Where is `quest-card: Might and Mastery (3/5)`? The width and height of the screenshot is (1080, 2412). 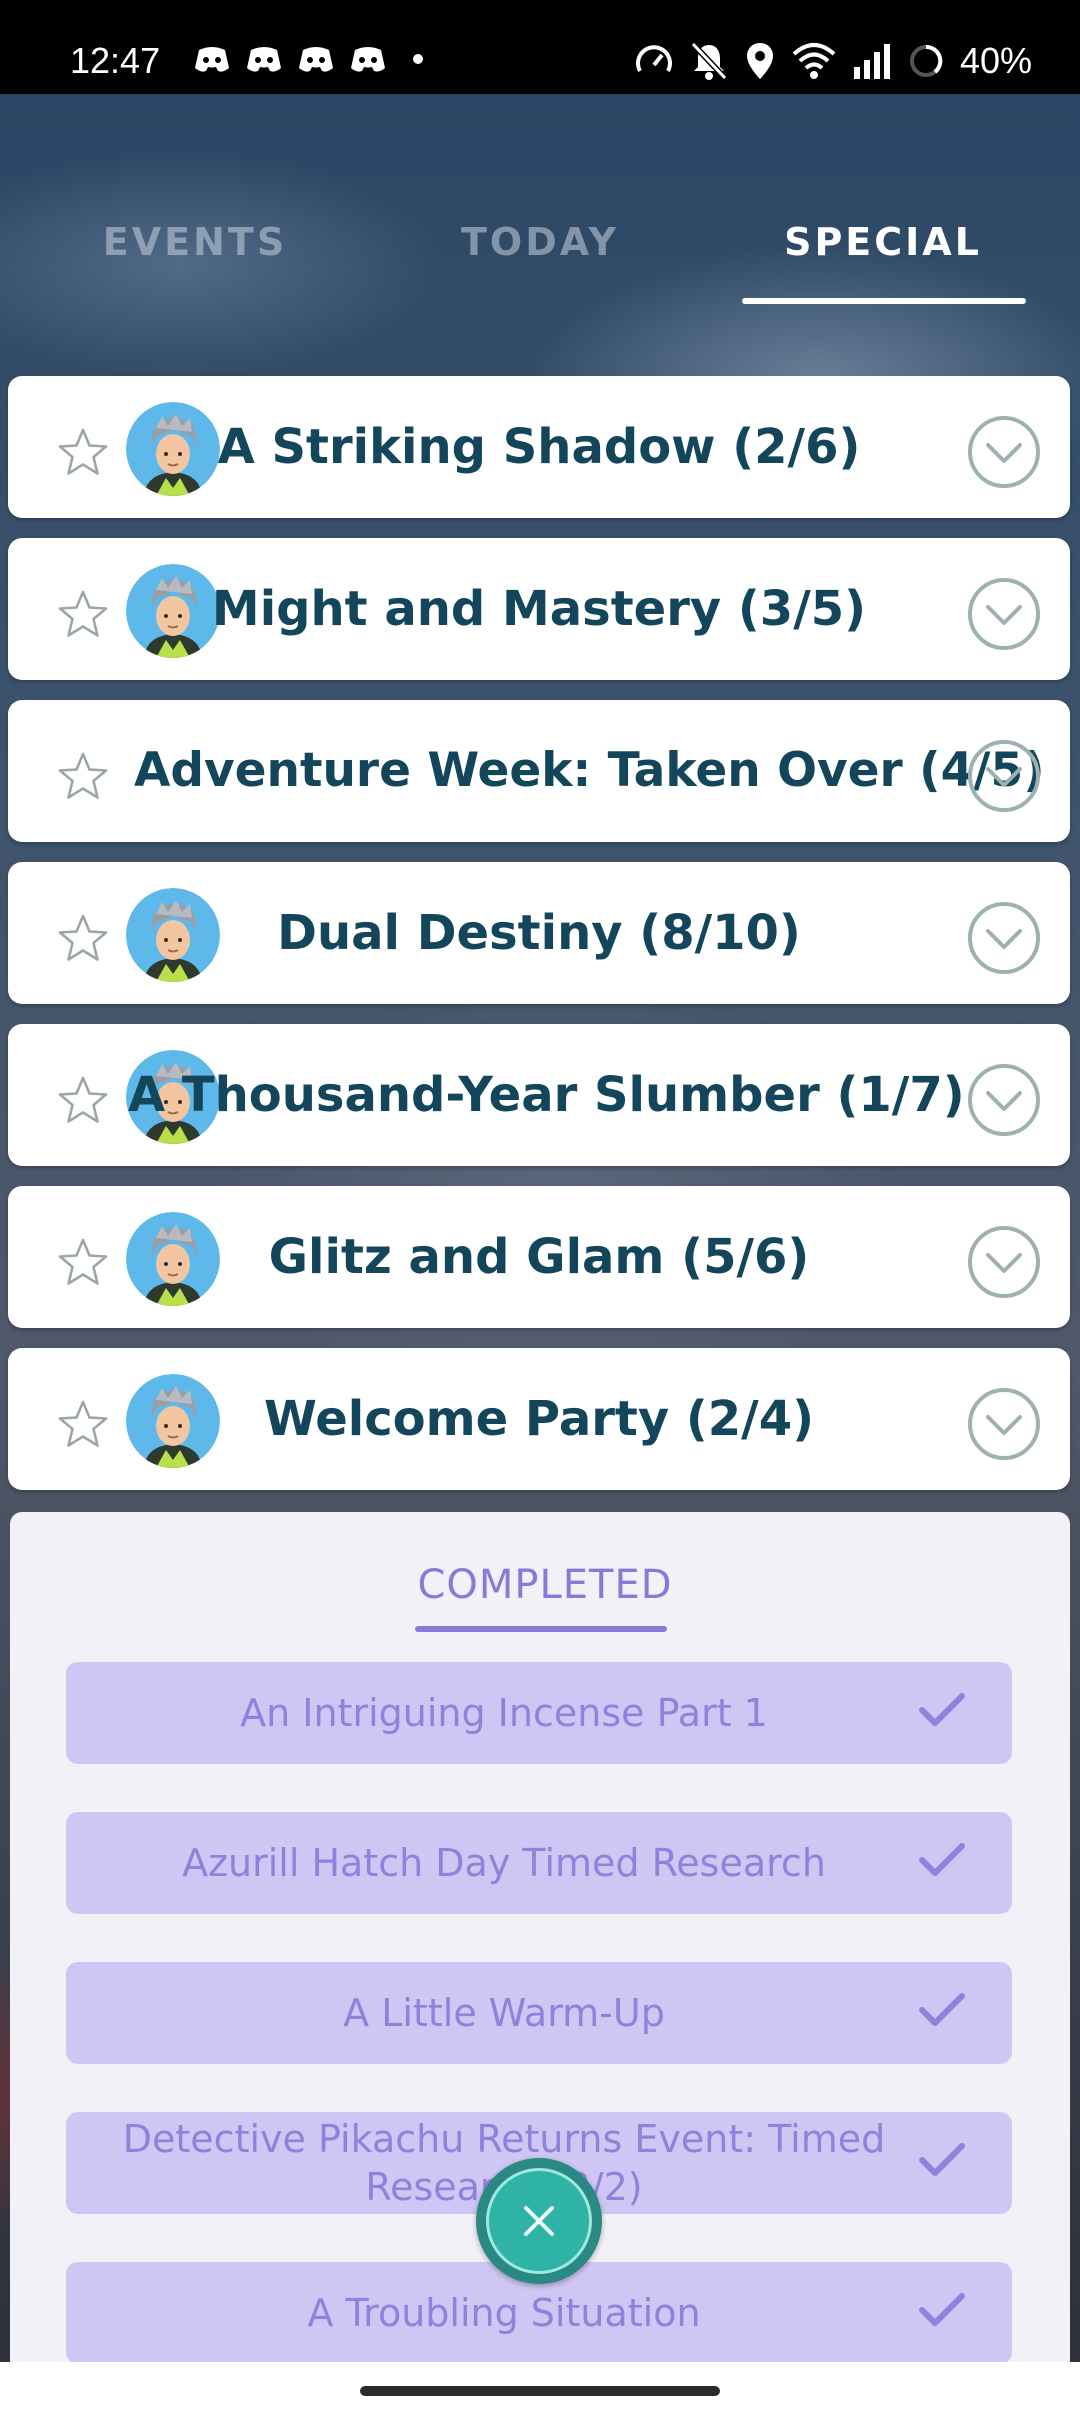 quest-card: Might and Mastery (3/5) is located at coordinates (539, 609).